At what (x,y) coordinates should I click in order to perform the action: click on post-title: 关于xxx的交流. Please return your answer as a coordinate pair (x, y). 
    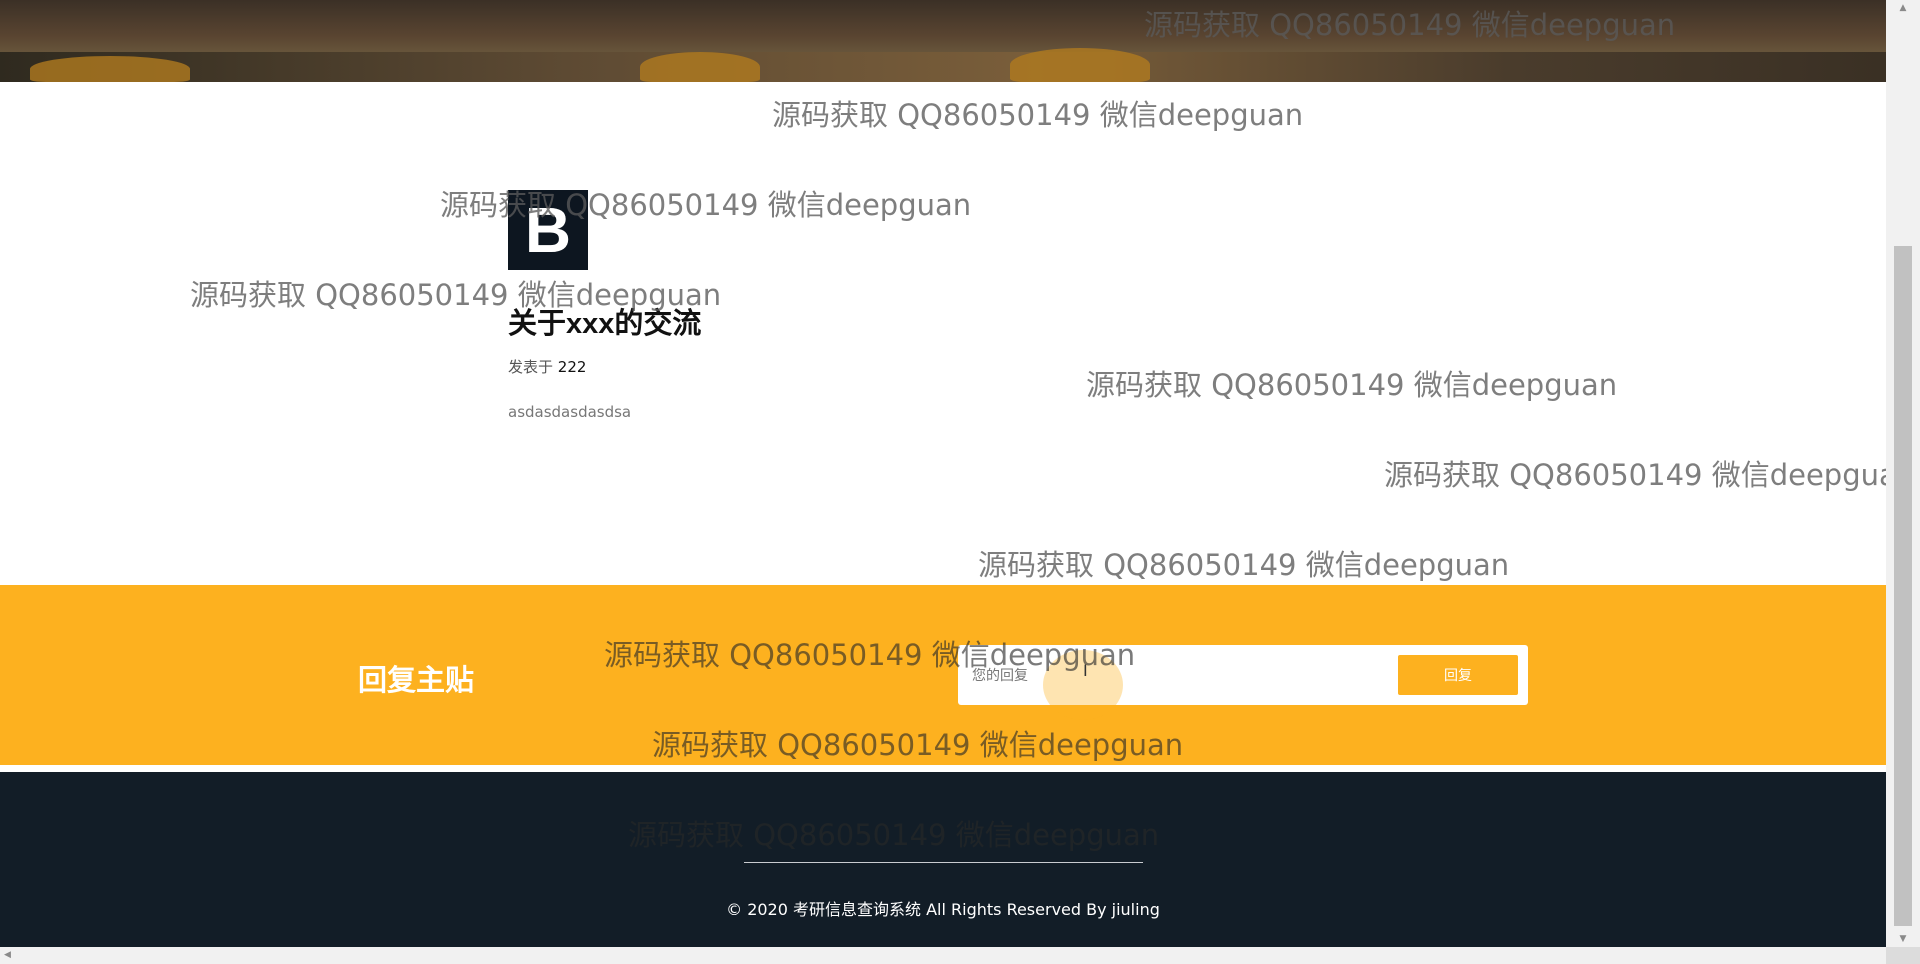
    Looking at the image, I should click on (605, 324).